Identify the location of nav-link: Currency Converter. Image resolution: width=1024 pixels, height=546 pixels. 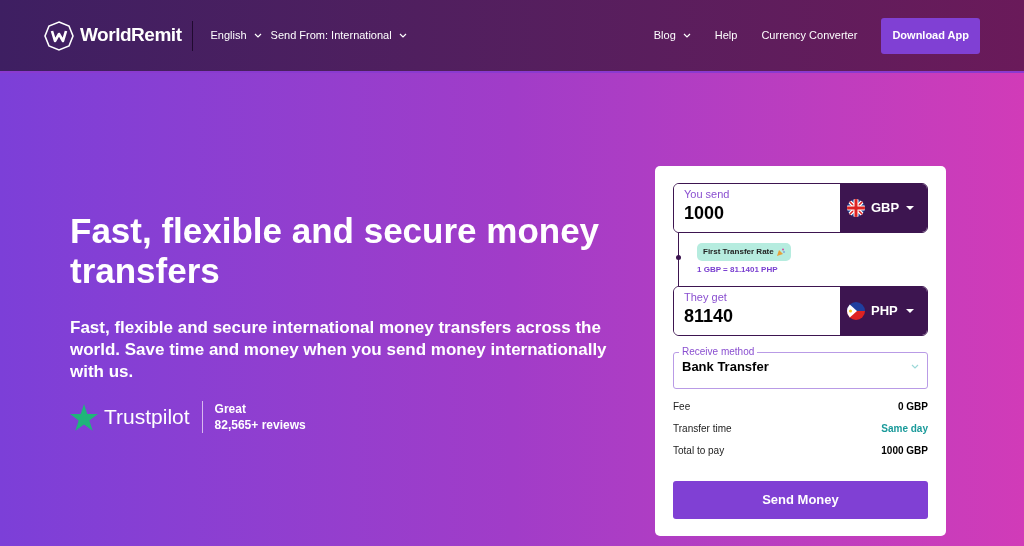
(809, 35).